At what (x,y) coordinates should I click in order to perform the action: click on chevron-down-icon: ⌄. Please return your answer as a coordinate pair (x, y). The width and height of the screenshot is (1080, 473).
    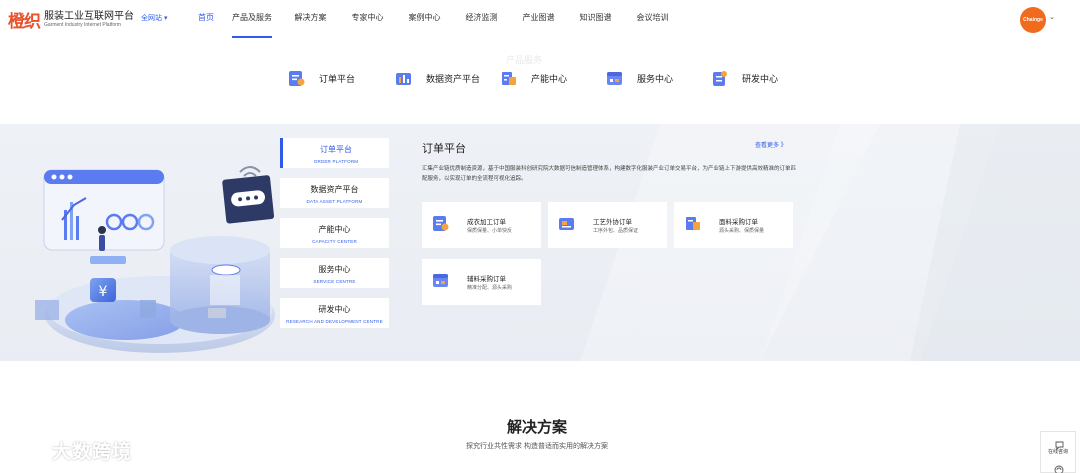
    Looking at the image, I should click on (1052, 17).